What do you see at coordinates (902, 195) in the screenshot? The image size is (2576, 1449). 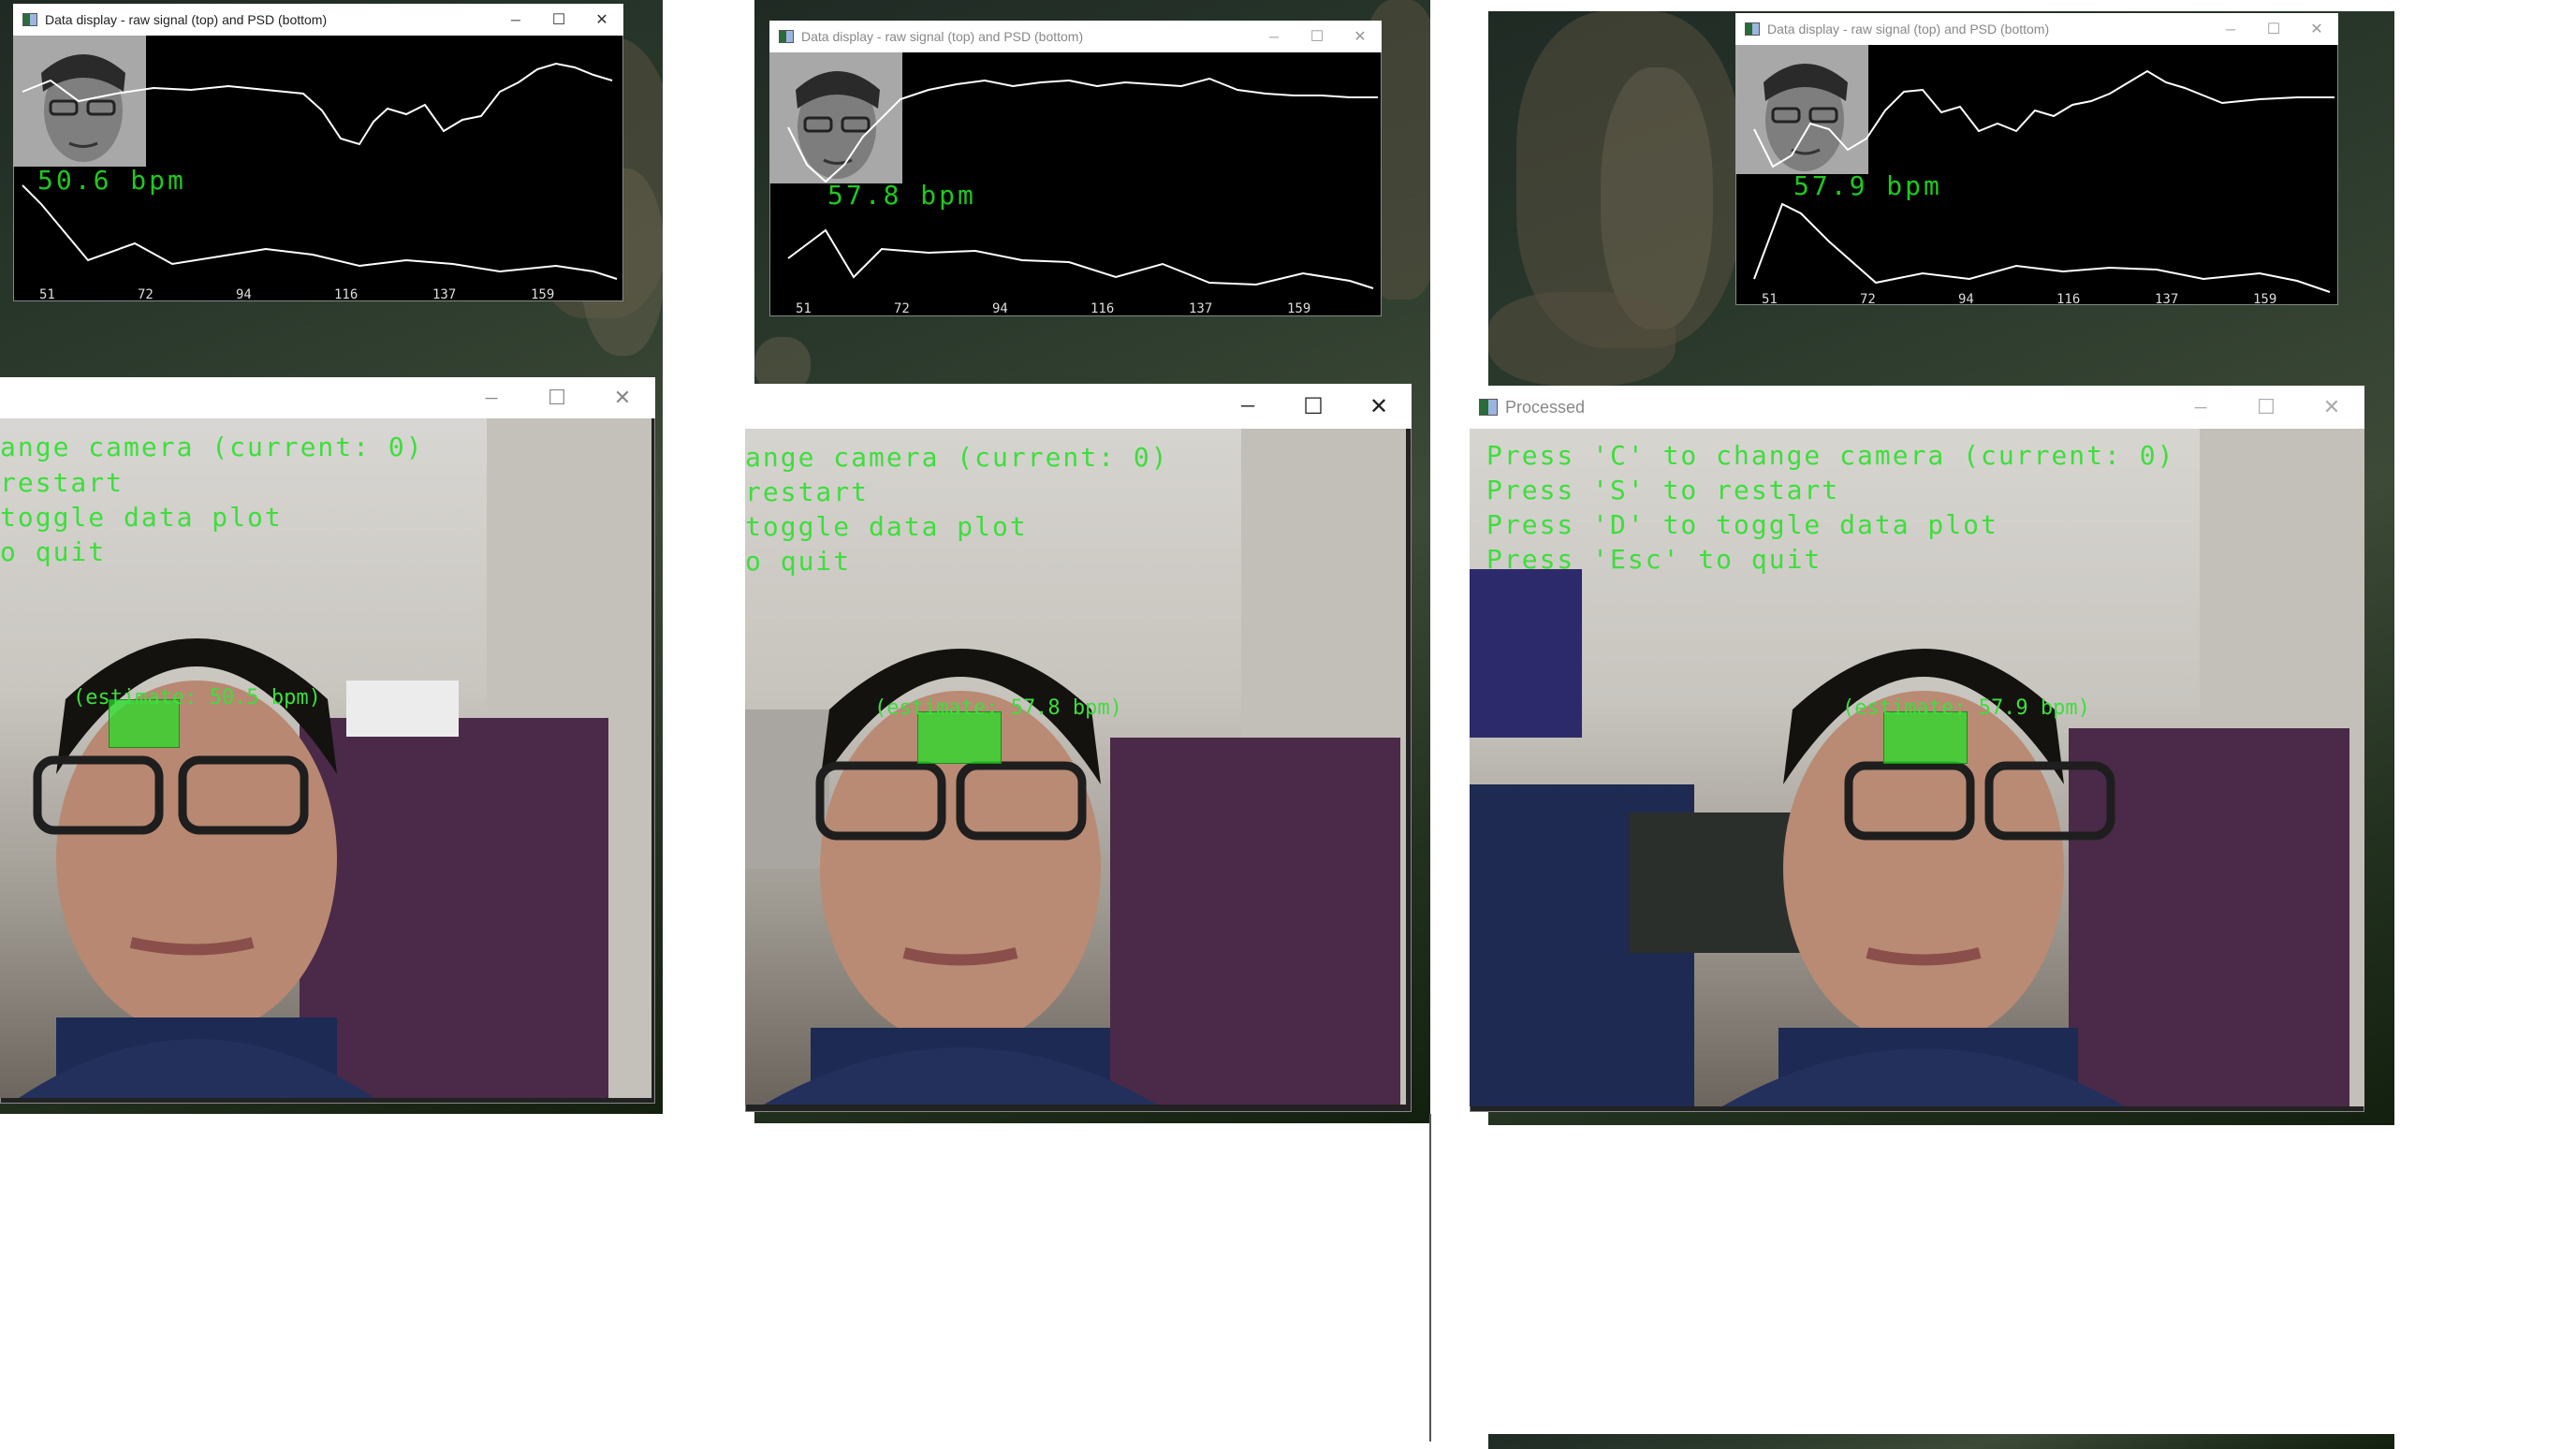 I see `bpm-readout: 57.8 bpm` at bounding box center [902, 195].